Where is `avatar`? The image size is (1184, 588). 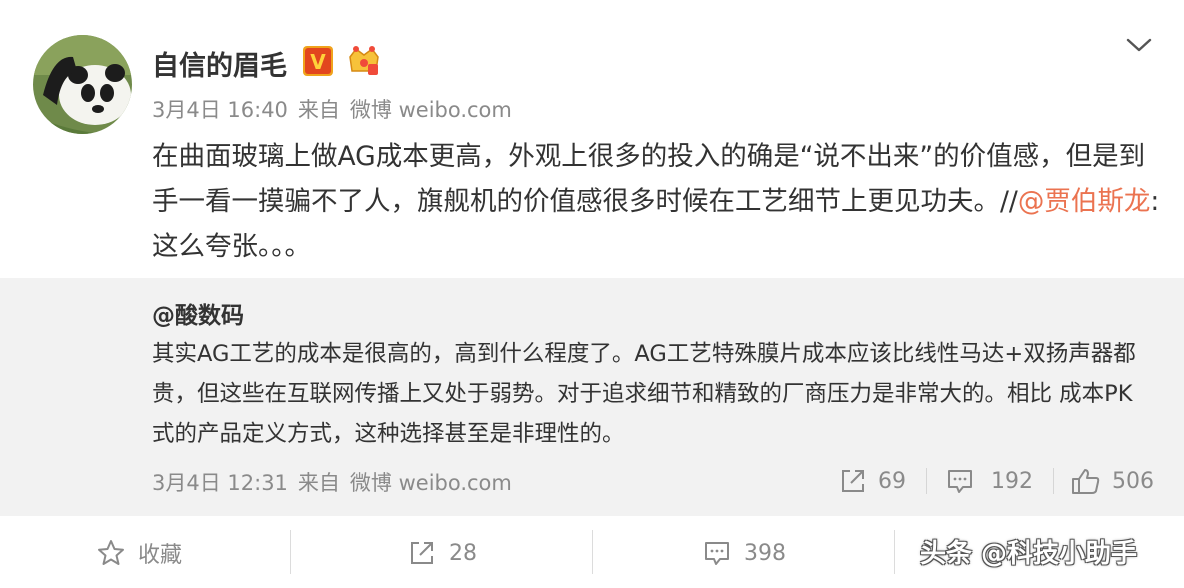
avatar is located at coordinates (82, 84).